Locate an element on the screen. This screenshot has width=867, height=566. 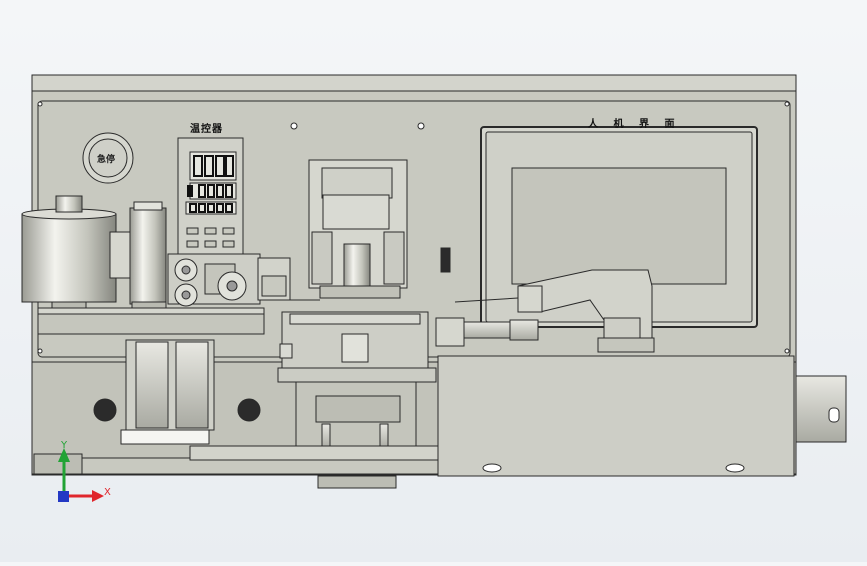
base-plate is located at coordinates (151, 323).